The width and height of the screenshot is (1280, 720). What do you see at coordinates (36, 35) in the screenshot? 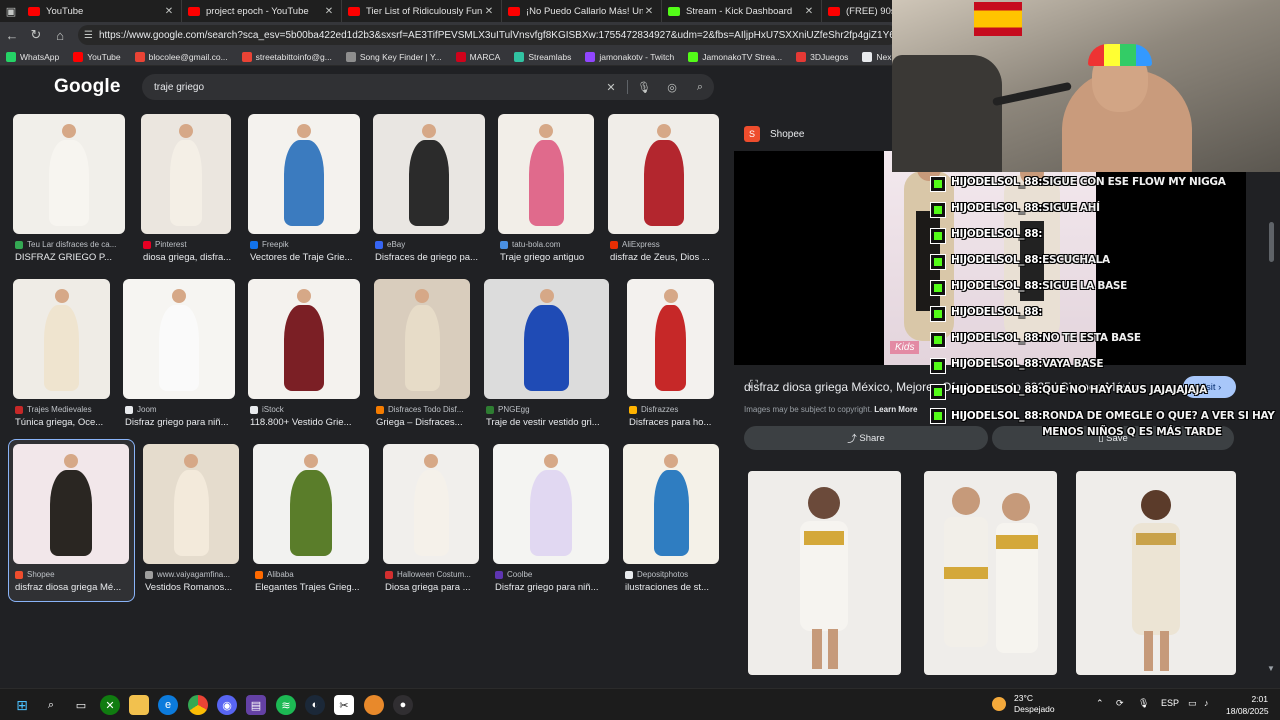
I see `reload-icon: ↻` at bounding box center [36, 35].